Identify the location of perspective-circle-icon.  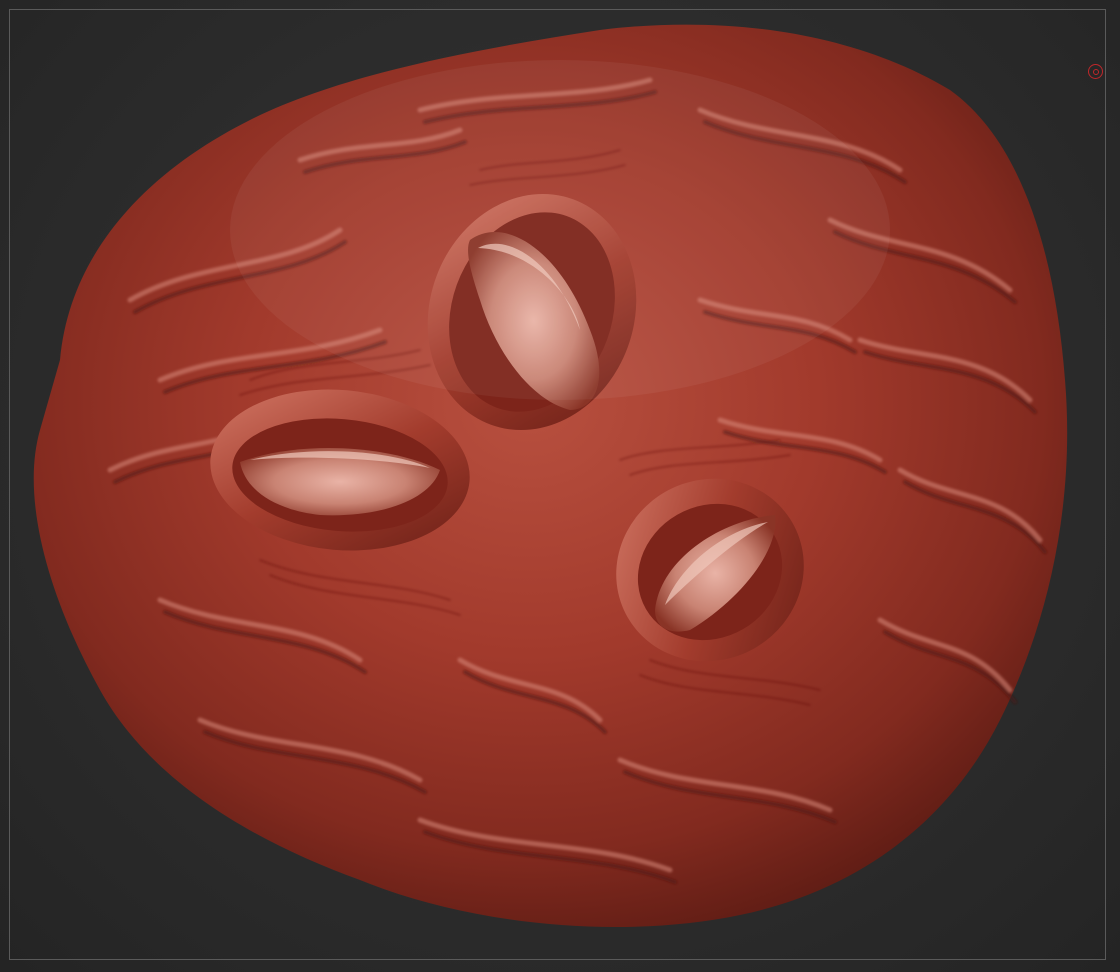
(1095, 71).